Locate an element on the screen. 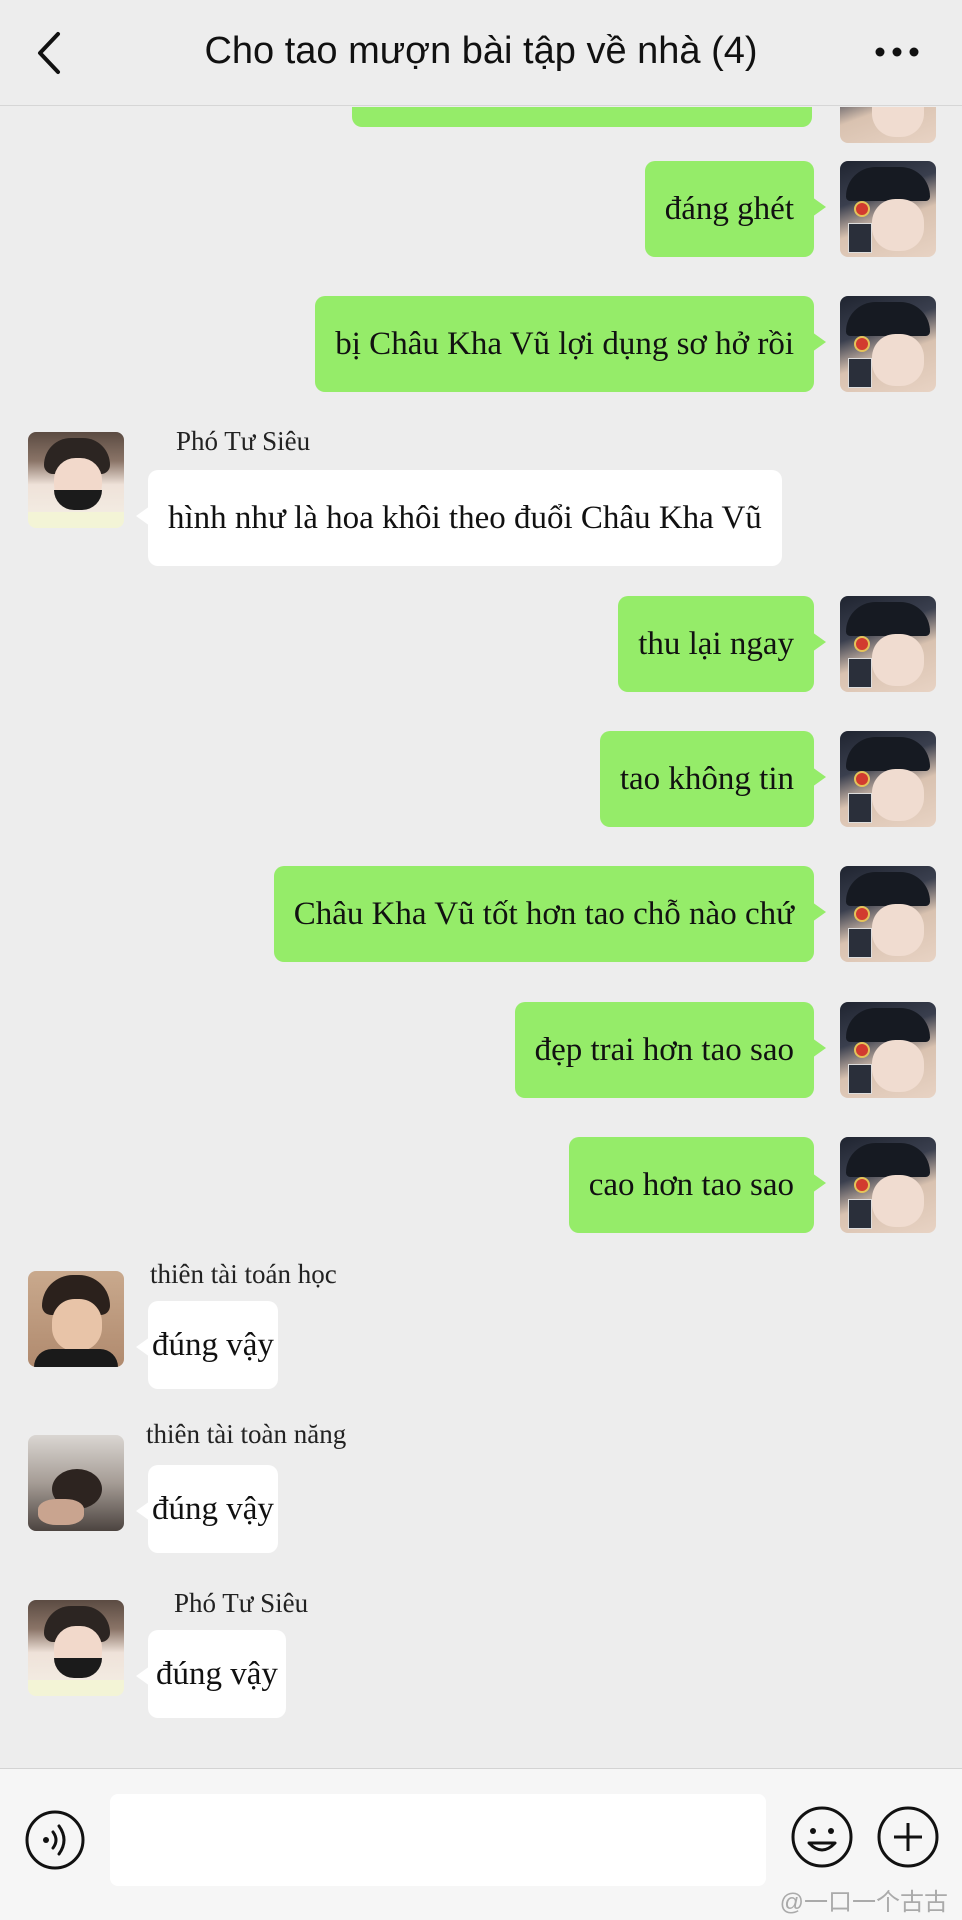  chat-header: Cho tao mượn bài tập về nhà (4) is located at coordinates (481, 53).